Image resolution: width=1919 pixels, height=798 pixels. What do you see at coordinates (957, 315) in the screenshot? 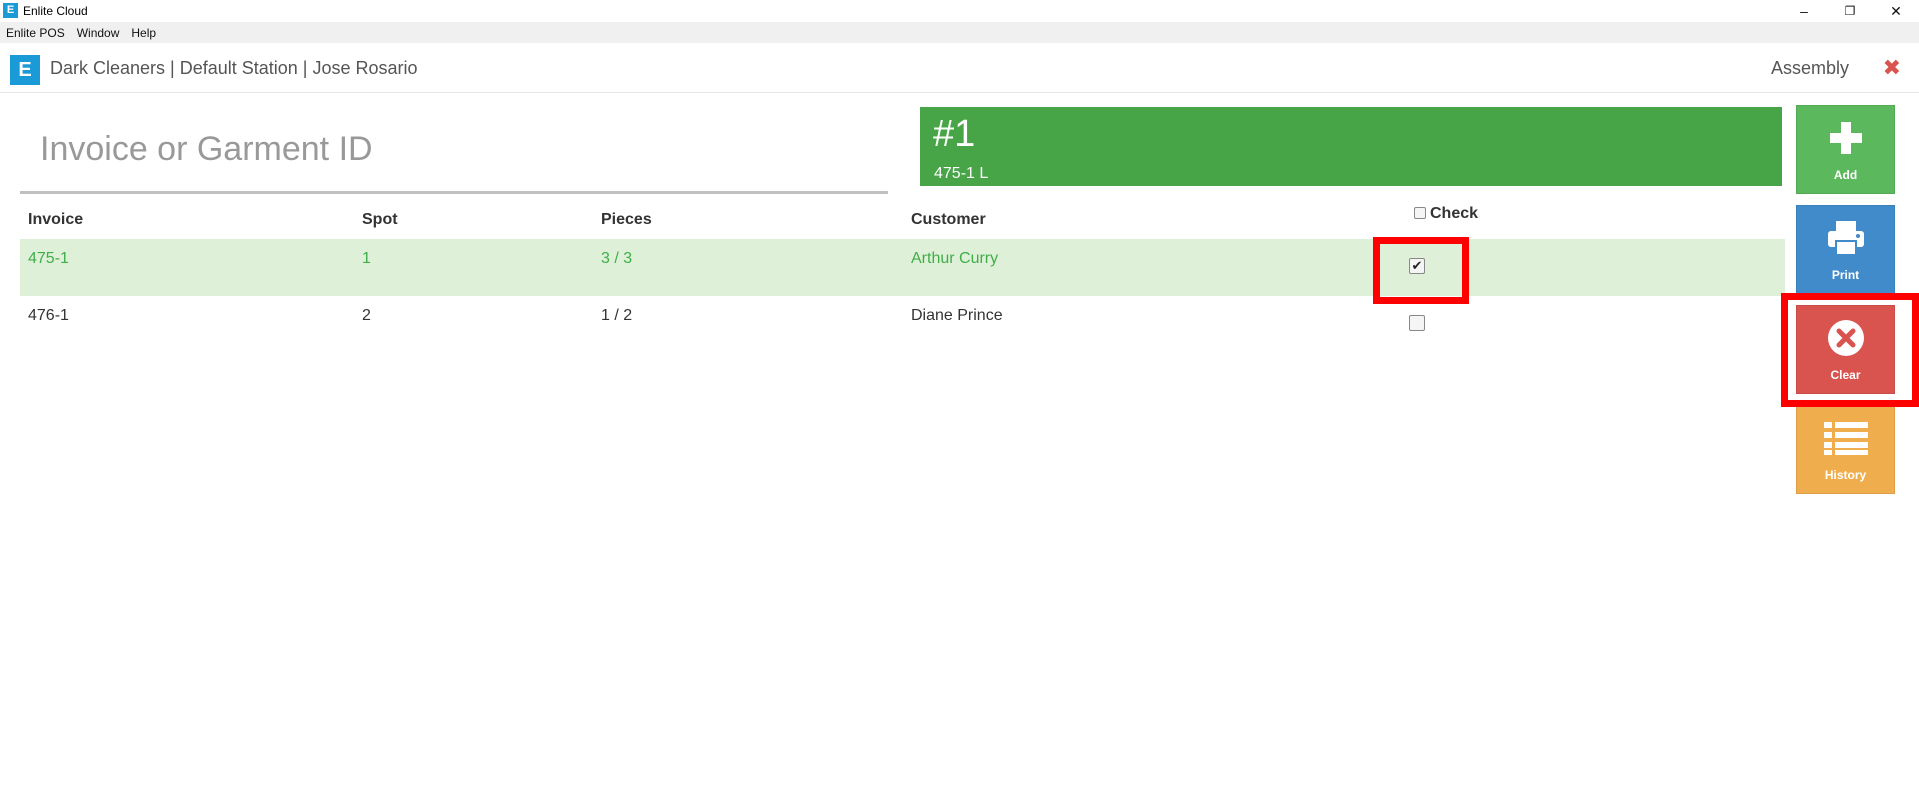
I see `cell-customer: Diane Prince` at bounding box center [957, 315].